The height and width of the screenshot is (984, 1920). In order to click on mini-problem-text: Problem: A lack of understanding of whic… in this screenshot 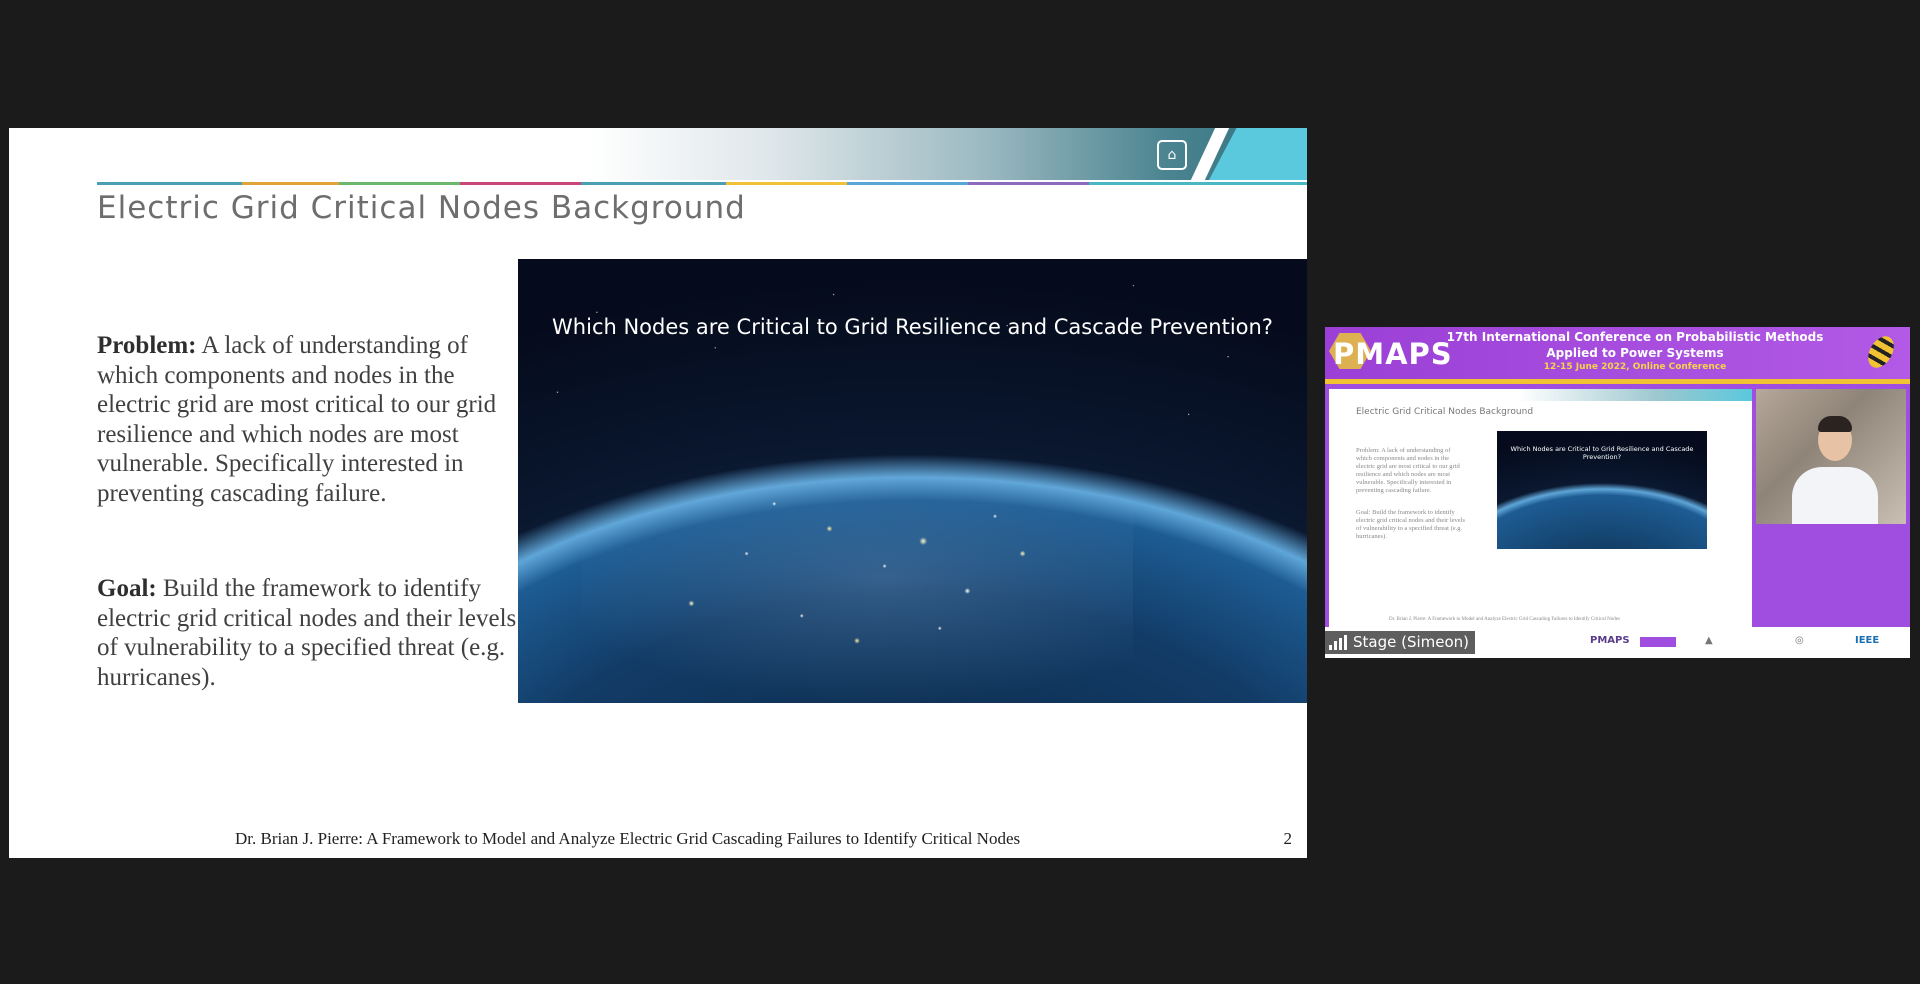, I will do `click(1408, 470)`.